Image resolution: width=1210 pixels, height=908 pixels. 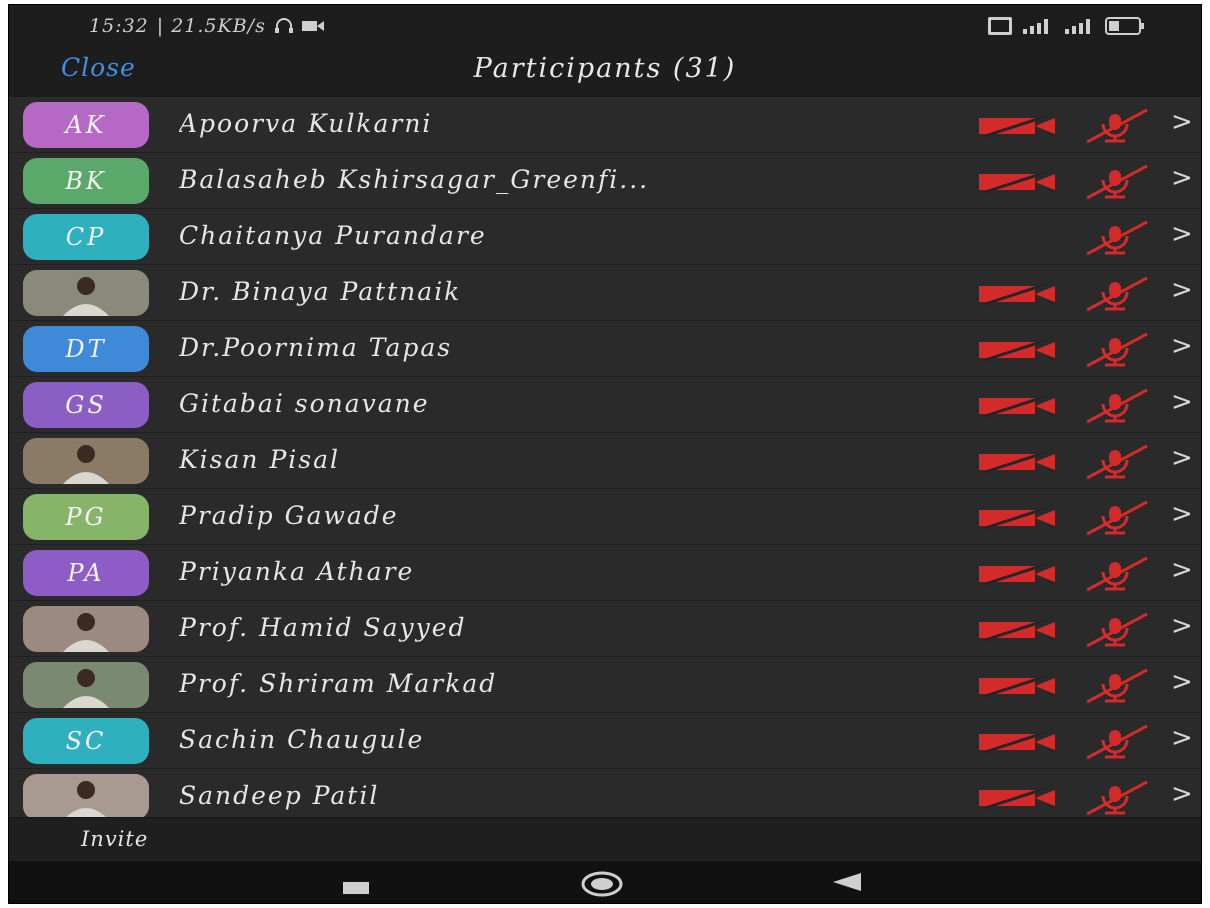 I want to click on participant-name: Sandeep Patil, so click(x=279, y=795).